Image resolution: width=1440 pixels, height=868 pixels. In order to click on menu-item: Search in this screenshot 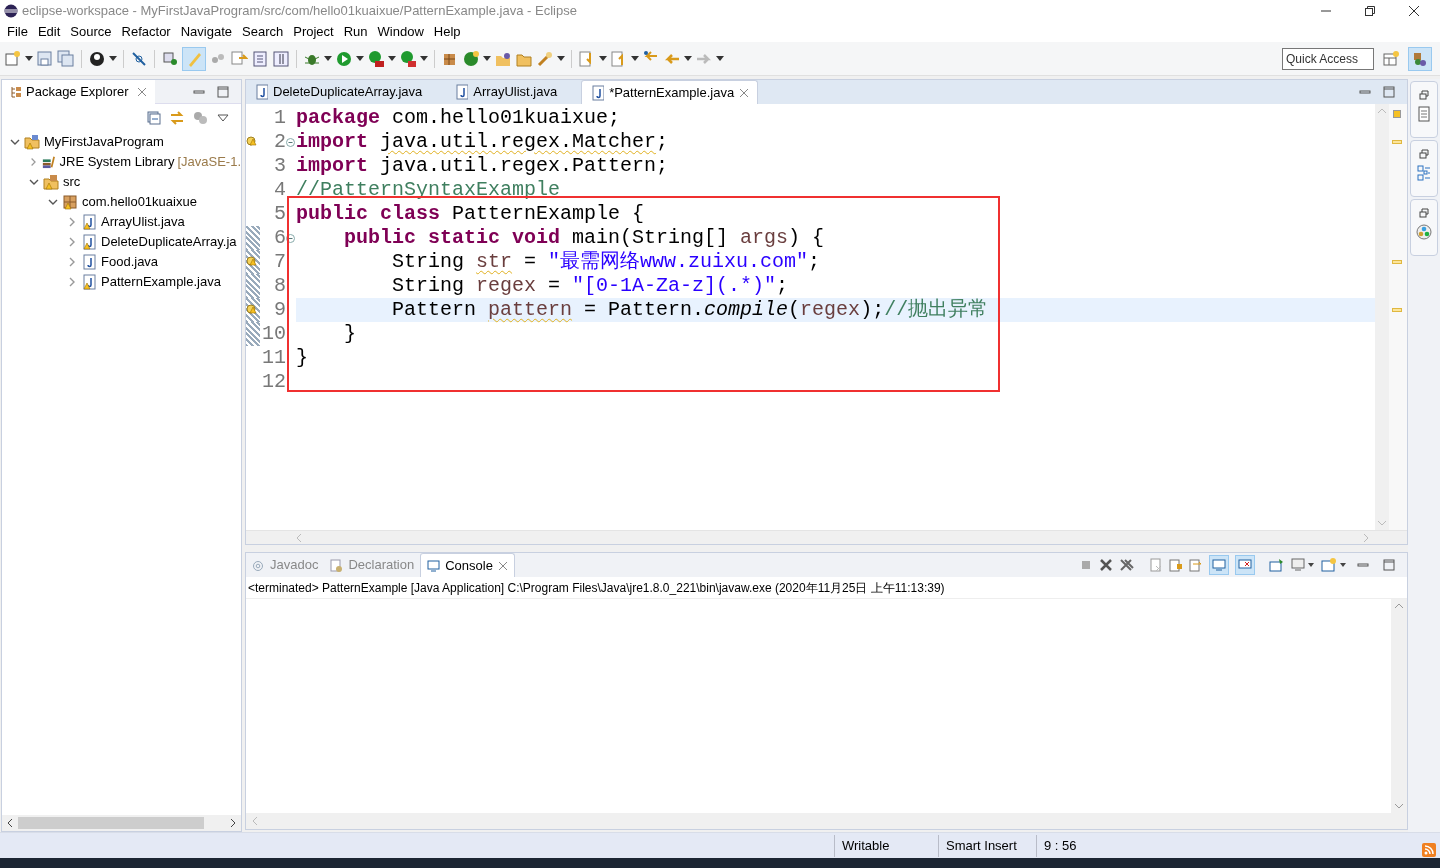, I will do `click(263, 32)`.